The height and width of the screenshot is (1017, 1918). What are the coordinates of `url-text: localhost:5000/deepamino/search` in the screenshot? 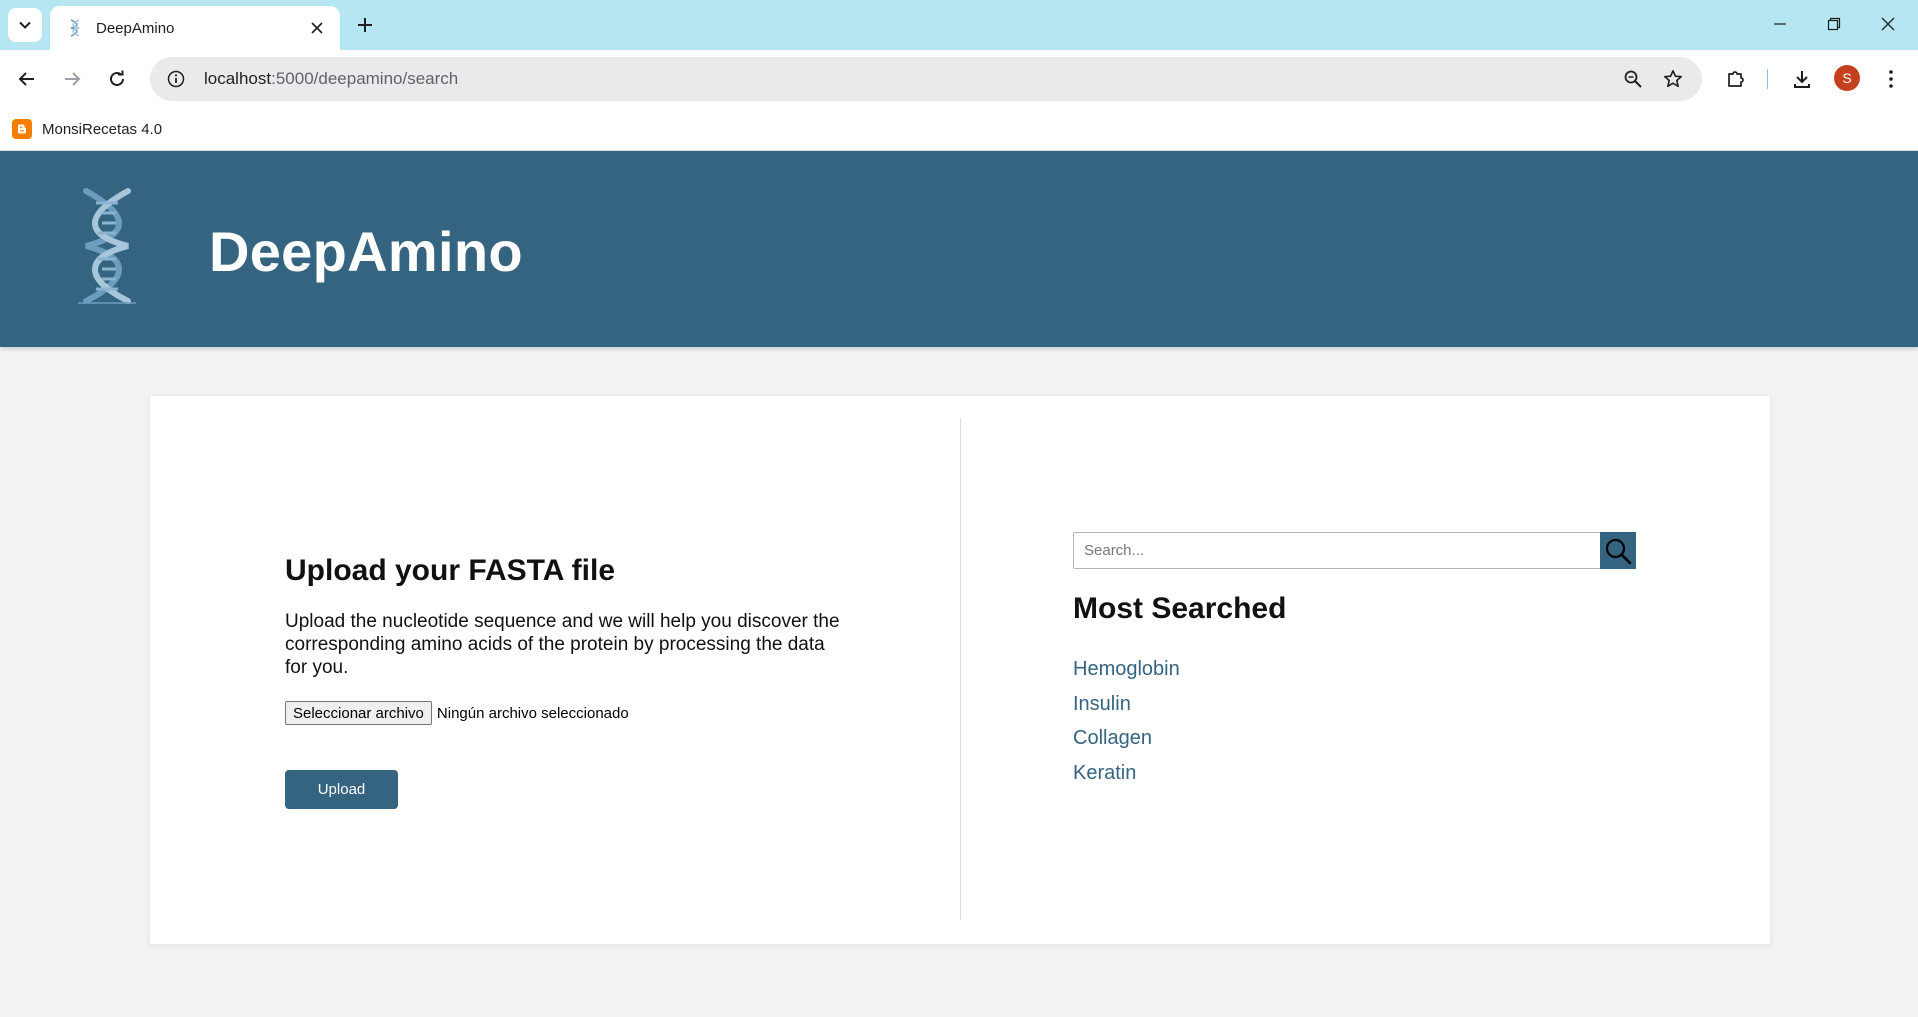 It's located at (331, 79).